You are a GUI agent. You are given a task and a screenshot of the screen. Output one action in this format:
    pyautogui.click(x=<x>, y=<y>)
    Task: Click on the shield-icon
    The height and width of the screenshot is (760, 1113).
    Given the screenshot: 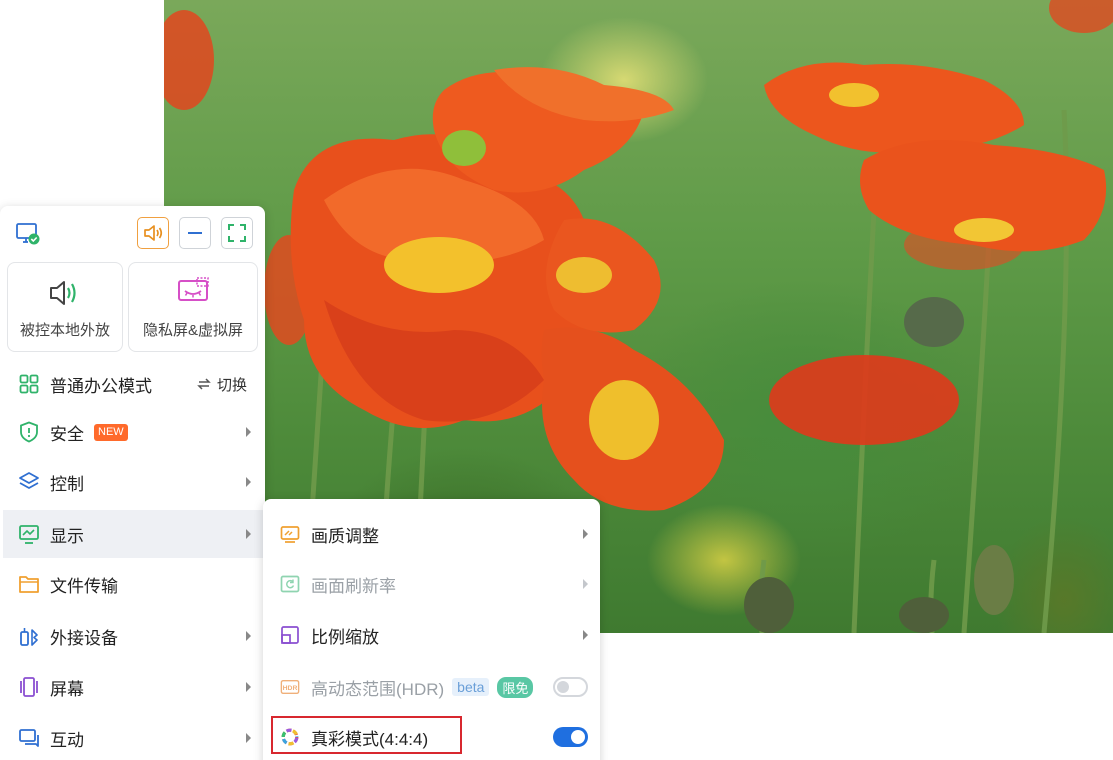 What is the action you would take?
    pyautogui.click(x=29, y=432)
    